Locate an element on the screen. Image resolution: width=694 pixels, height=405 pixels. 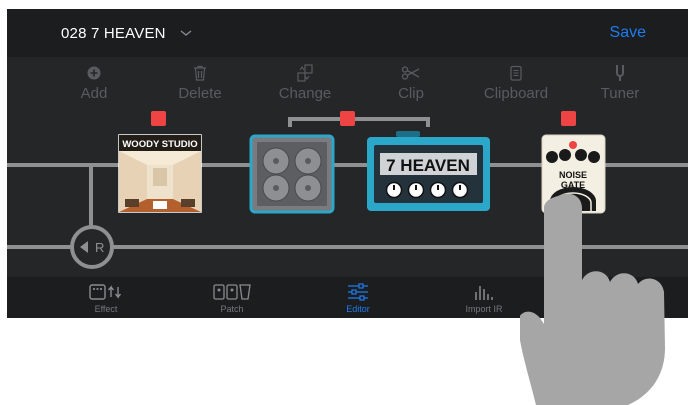
return-label: R is located at coordinates (99, 247).